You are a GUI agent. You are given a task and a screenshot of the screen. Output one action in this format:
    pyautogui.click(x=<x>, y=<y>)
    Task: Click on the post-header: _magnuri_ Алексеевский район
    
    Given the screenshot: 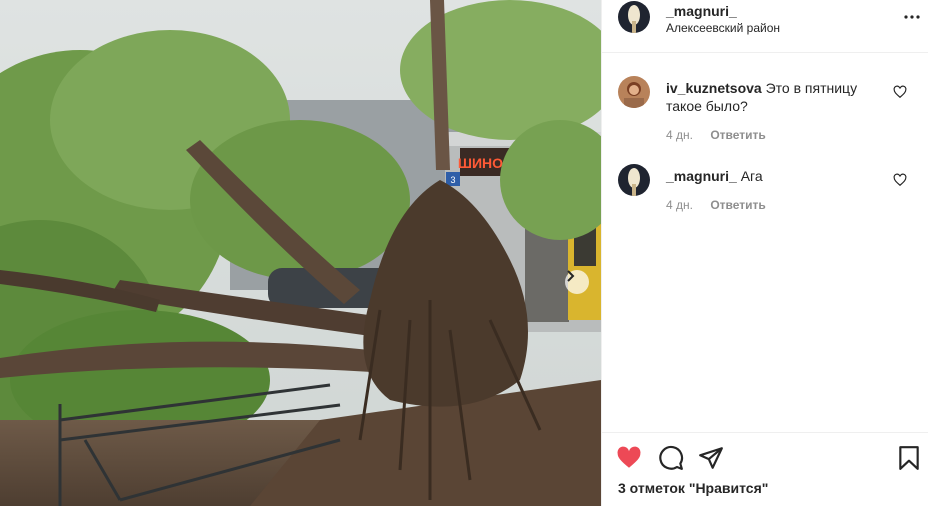 What is the action you would take?
    pyautogui.click(x=765, y=26)
    